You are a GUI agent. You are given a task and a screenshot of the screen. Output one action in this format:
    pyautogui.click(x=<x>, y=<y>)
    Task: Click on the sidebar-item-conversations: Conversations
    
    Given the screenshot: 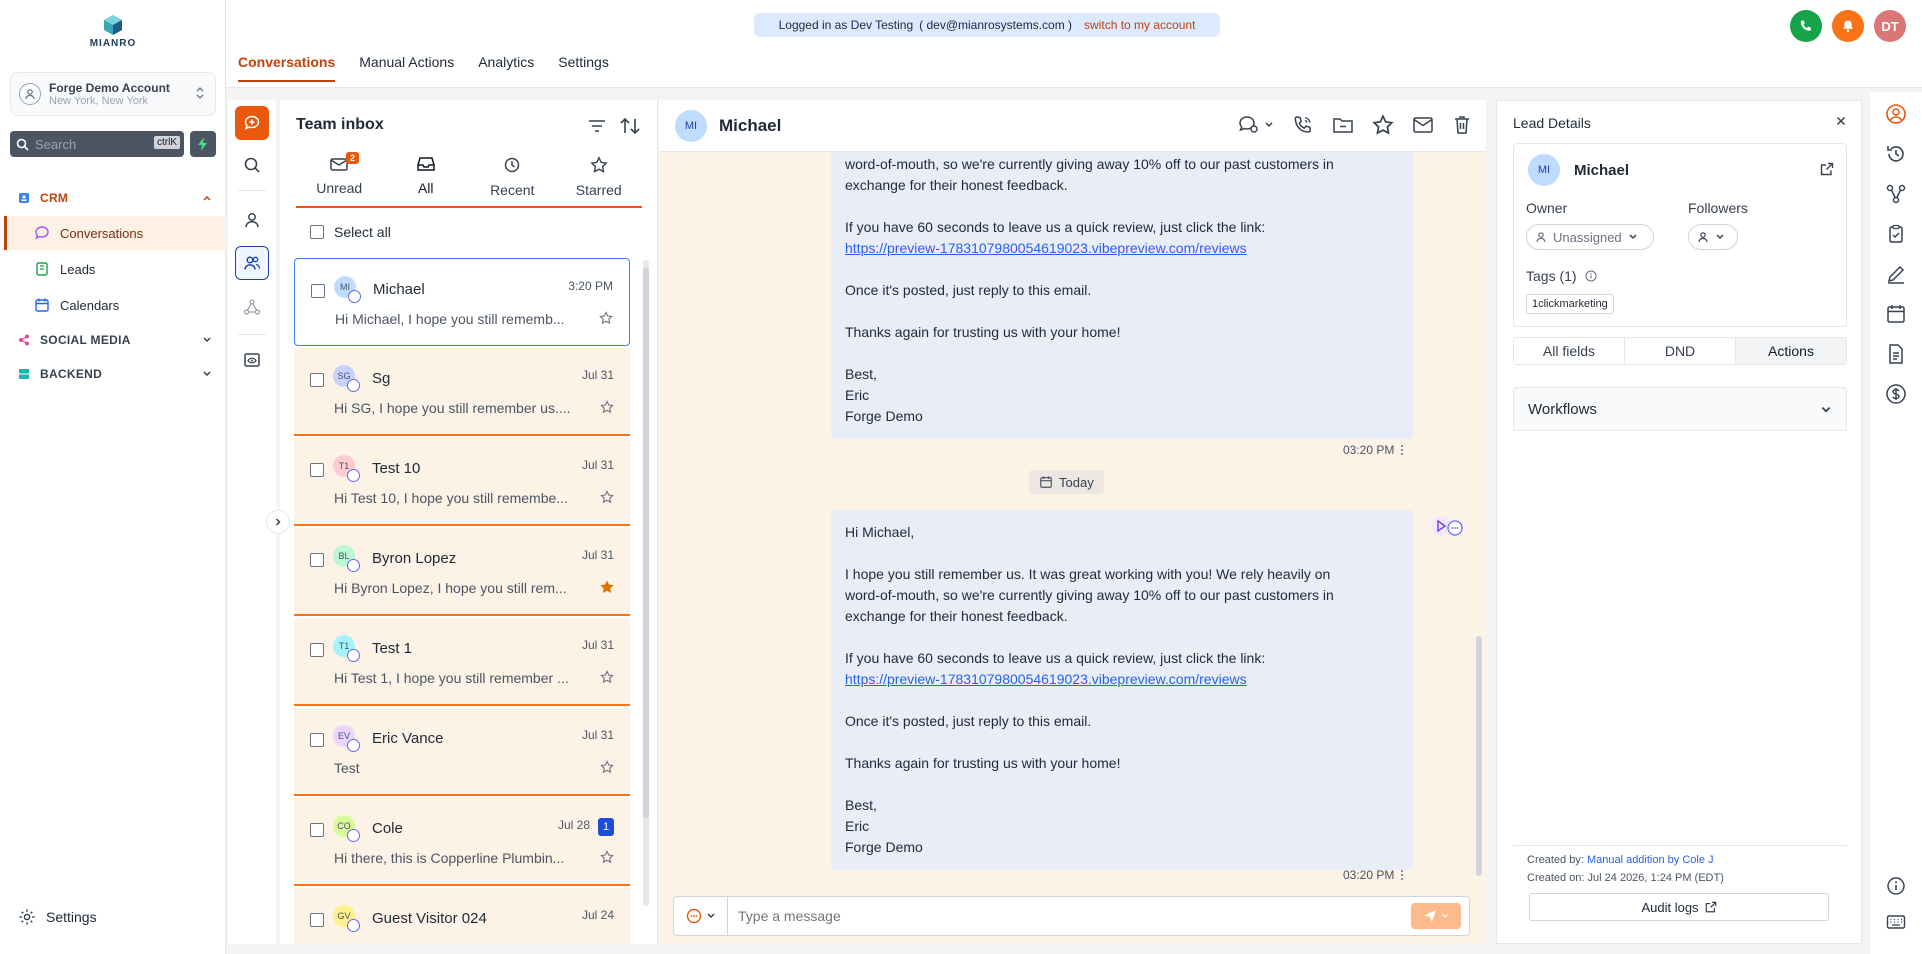 What is the action you would take?
    pyautogui.click(x=115, y=233)
    